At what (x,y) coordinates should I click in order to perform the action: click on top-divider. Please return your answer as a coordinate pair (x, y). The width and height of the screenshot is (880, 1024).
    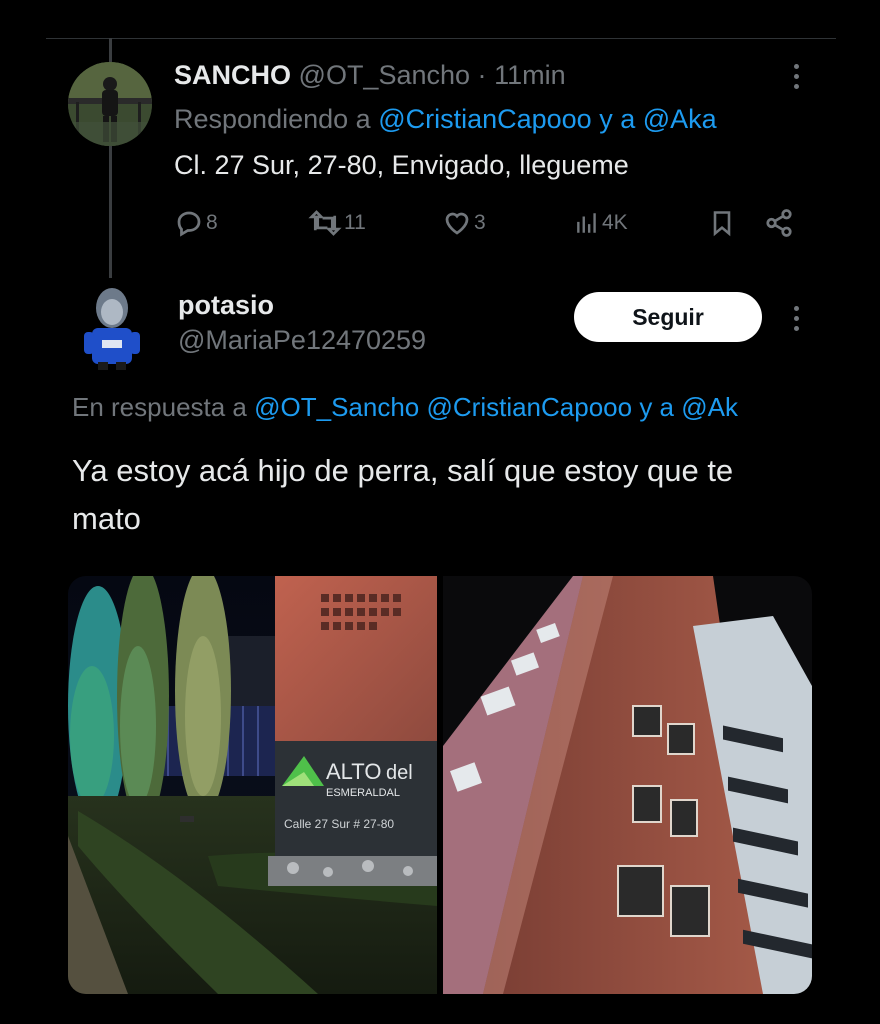
    Looking at the image, I should click on (441, 38).